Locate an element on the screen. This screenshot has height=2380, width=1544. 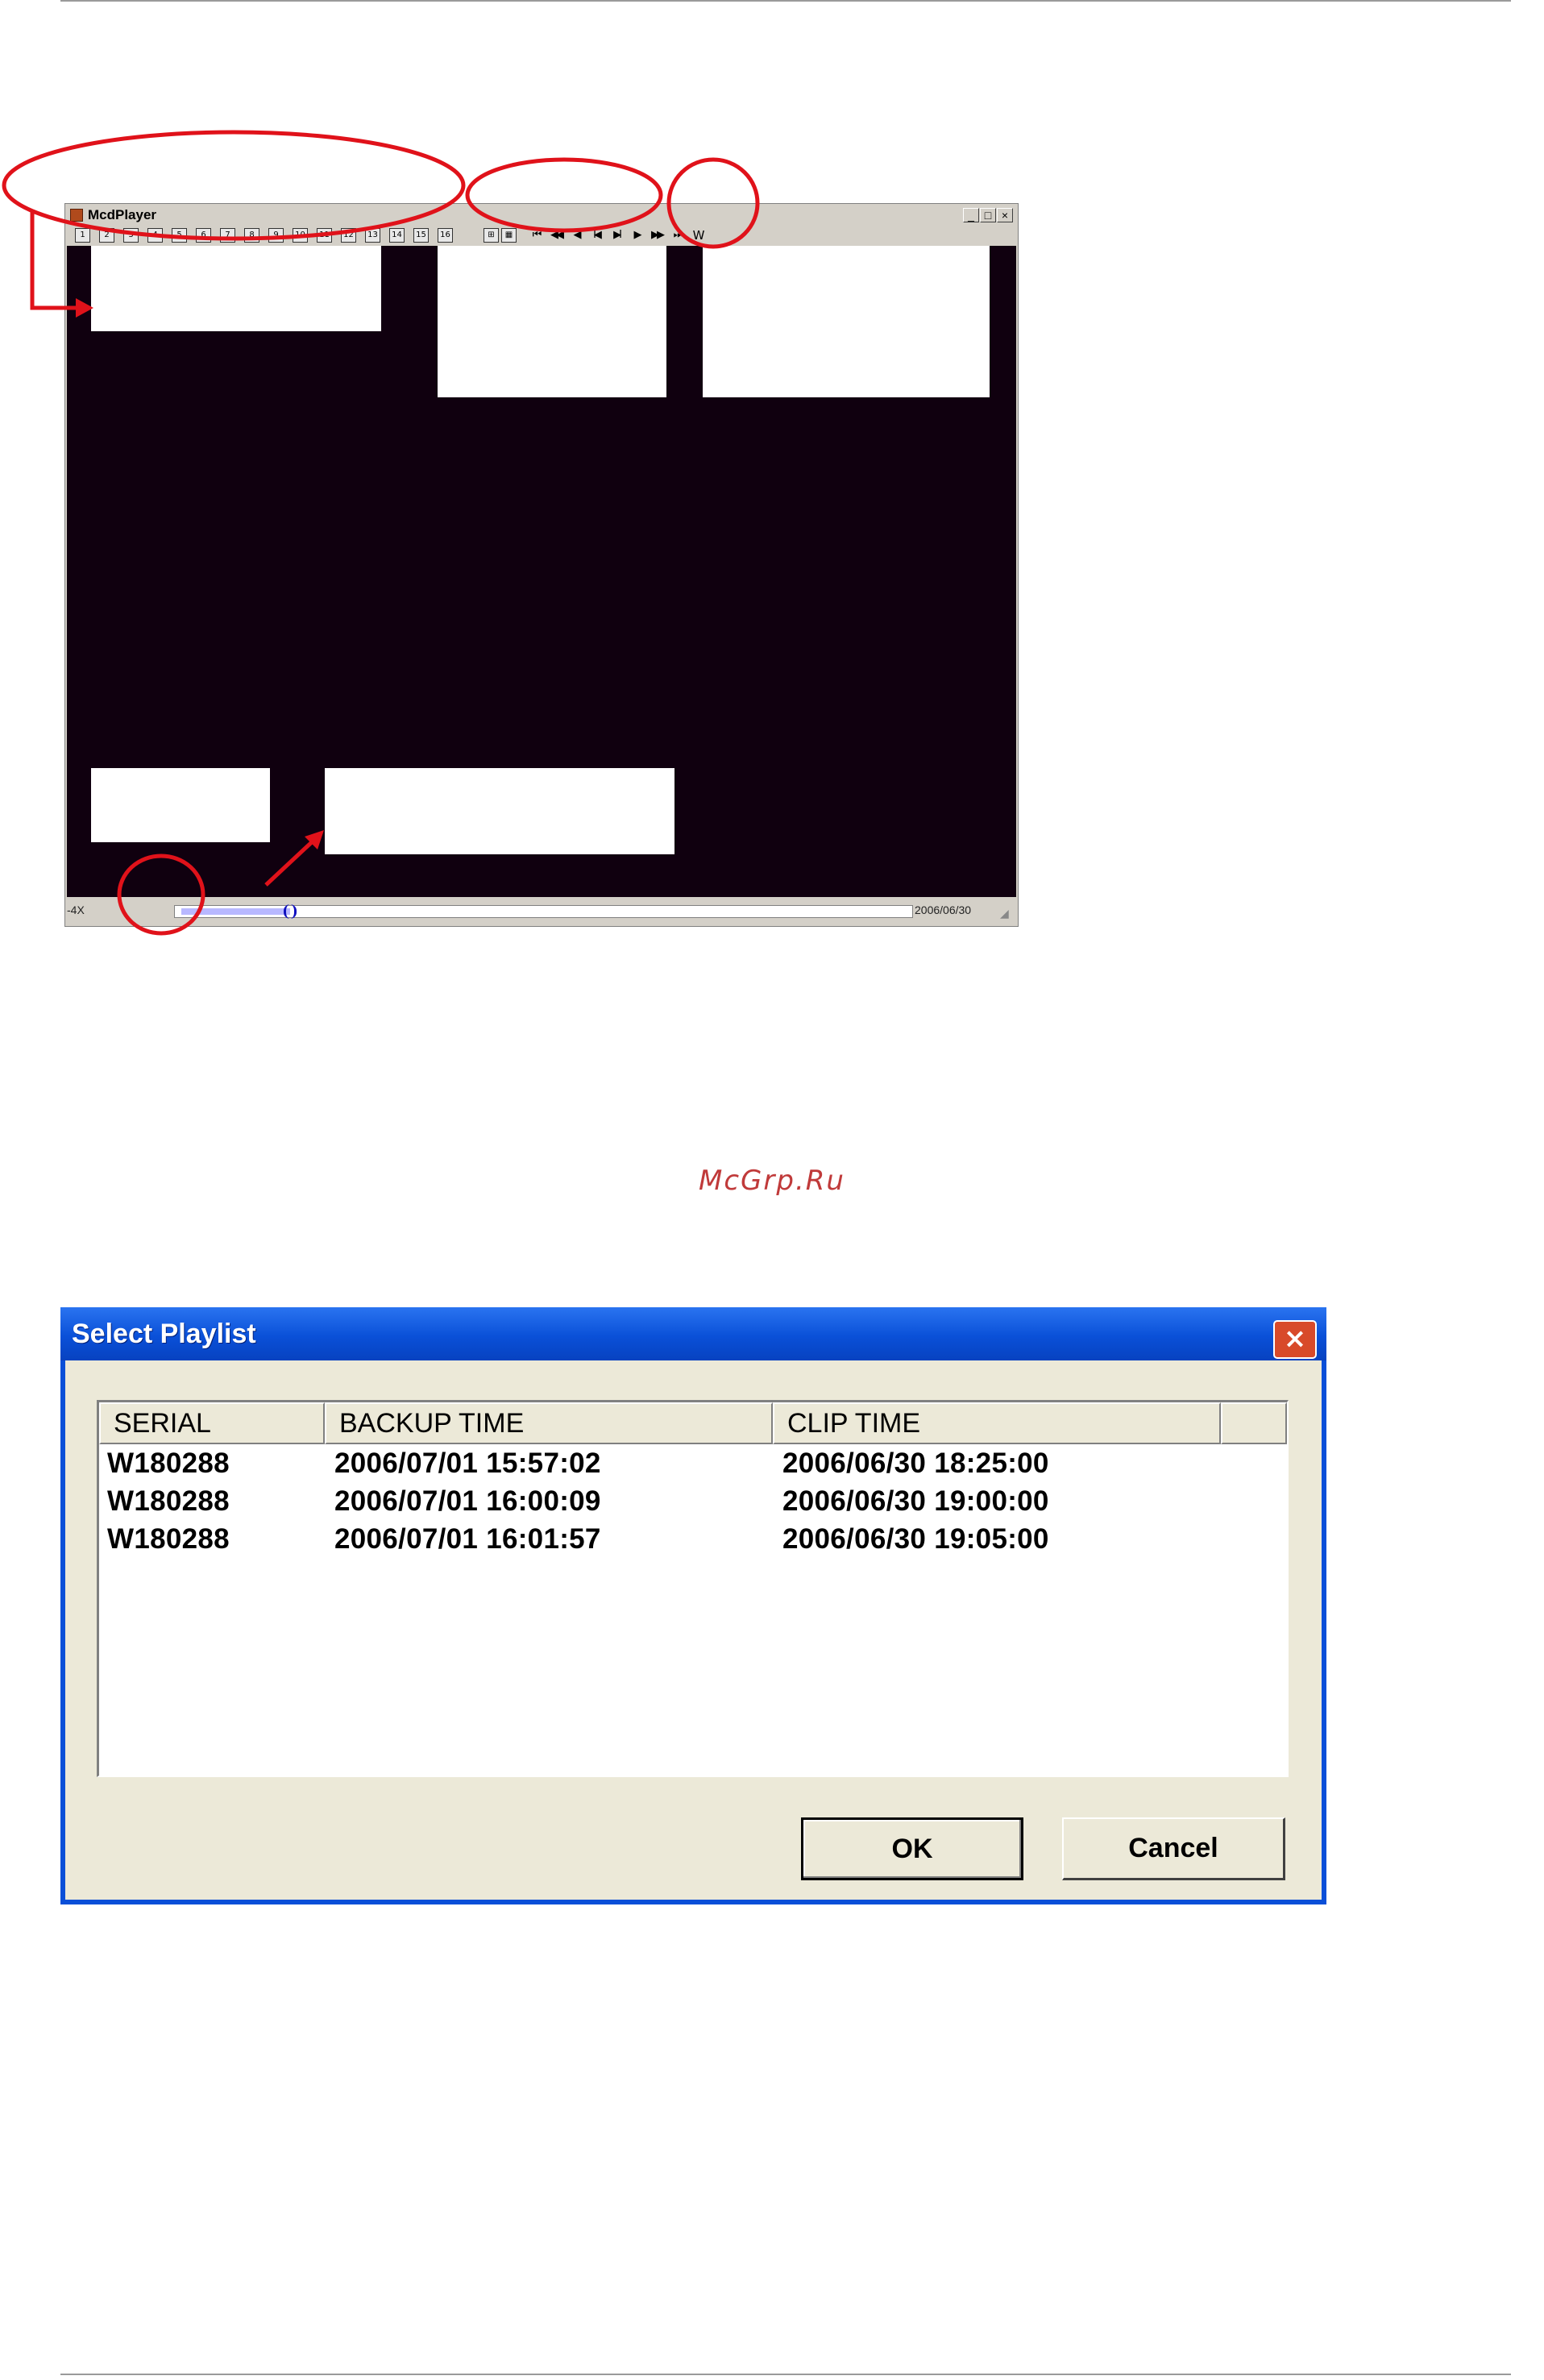
channel-button-15: 15 is located at coordinates (421, 236).